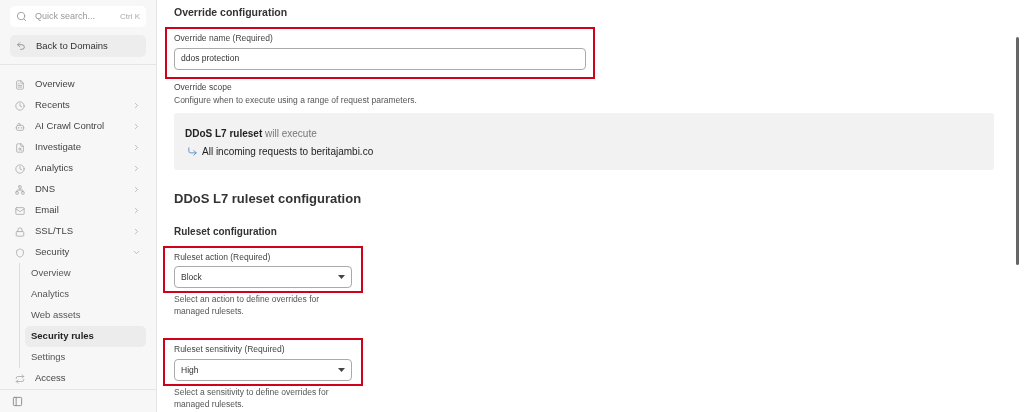  Describe the element at coordinates (85, 315) in the screenshot. I see `sidebar-subitem: Web assets` at that location.